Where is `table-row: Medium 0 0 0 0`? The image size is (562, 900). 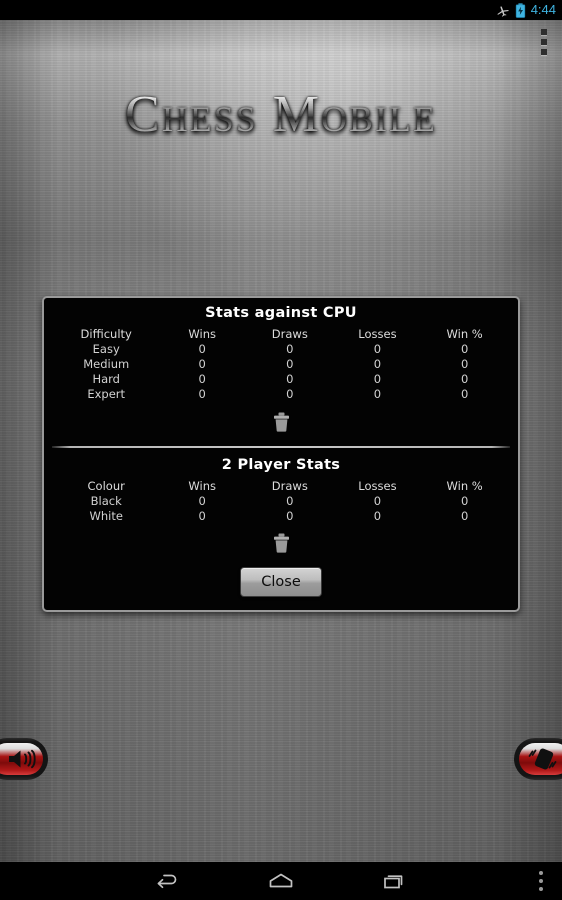 table-row: Medium 0 0 0 0 is located at coordinates (281, 364).